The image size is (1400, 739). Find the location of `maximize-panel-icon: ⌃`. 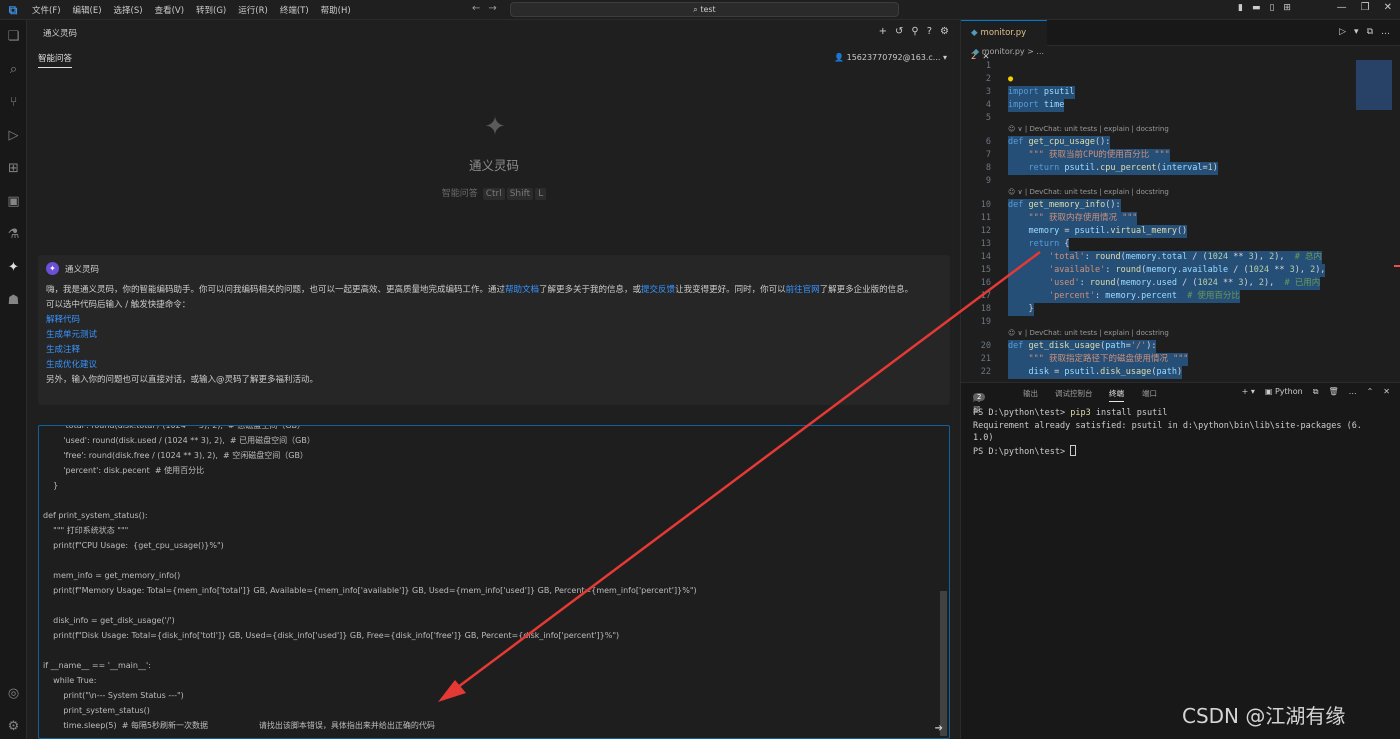

maximize-panel-icon: ⌃ is located at coordinates (1370, 392).